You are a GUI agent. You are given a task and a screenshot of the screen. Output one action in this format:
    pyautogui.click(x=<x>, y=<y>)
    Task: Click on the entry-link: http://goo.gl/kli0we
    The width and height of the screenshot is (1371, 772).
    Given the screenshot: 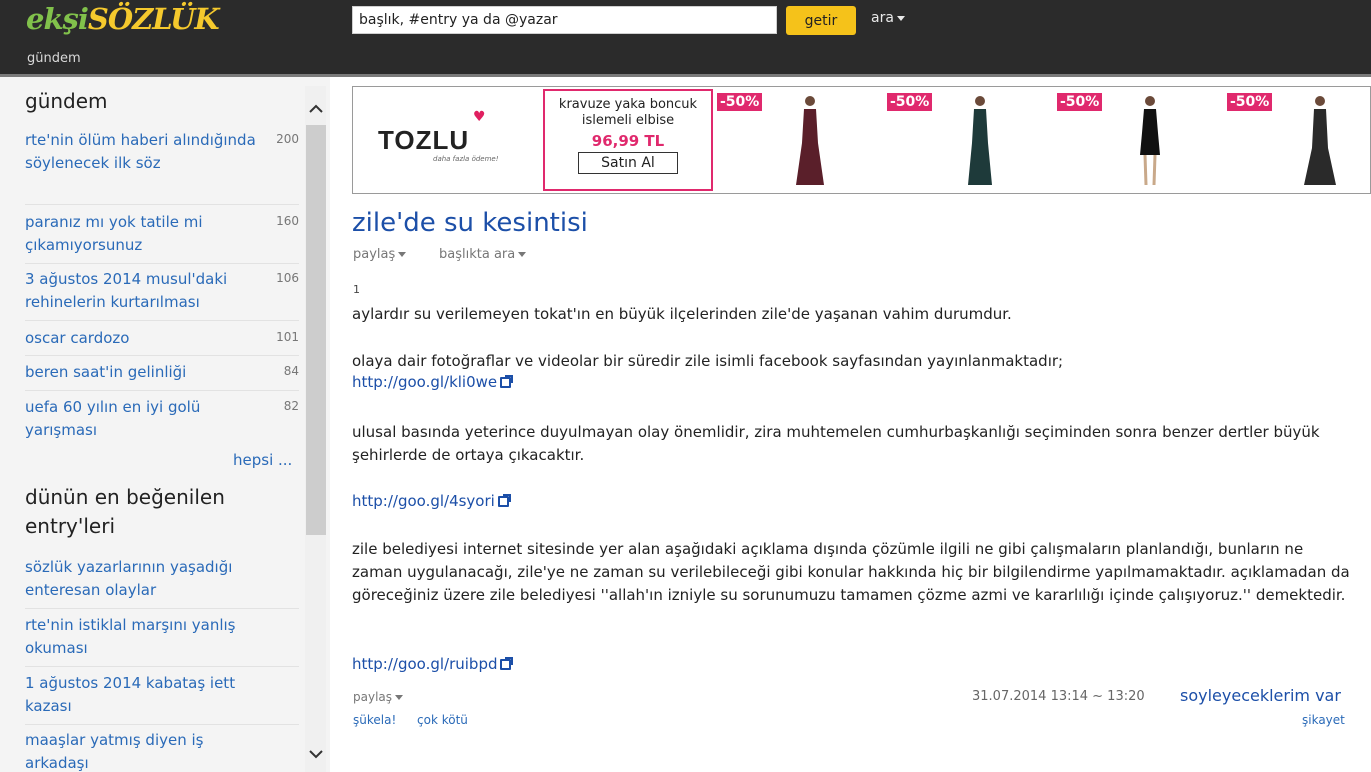 What is the action you would take?
    pyautogui.click(x=433, y=382)
    